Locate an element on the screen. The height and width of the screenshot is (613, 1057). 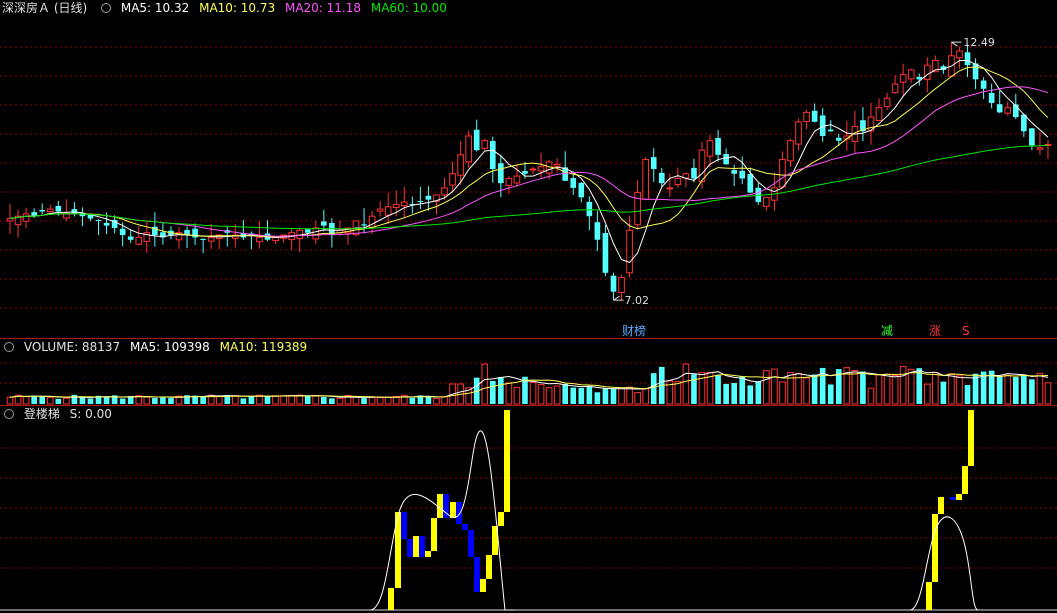
ma60-line is located at coordinates (529, 187).